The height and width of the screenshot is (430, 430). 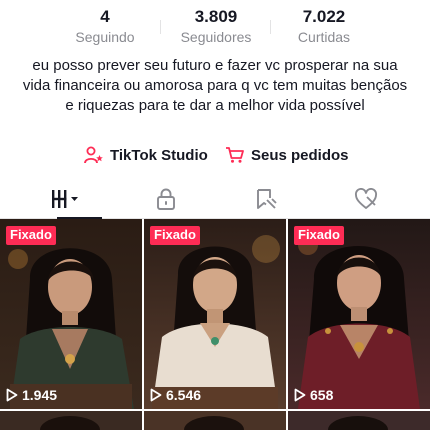 I want to click on view-count: 6.546, so click(x=175, y=395).